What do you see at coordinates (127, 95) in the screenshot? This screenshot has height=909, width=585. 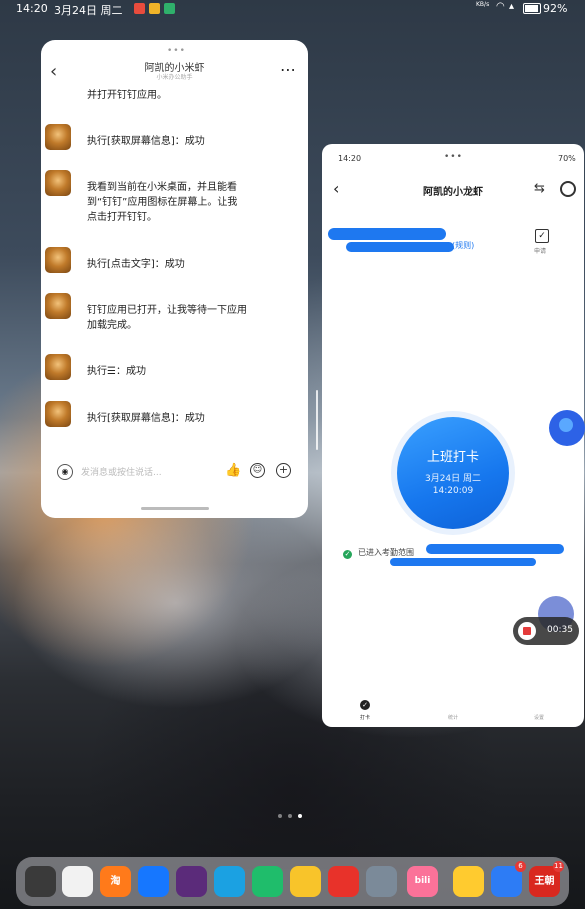 I see `chat-message: 并打开钉钉应用。` at bounding box center [127, 95].